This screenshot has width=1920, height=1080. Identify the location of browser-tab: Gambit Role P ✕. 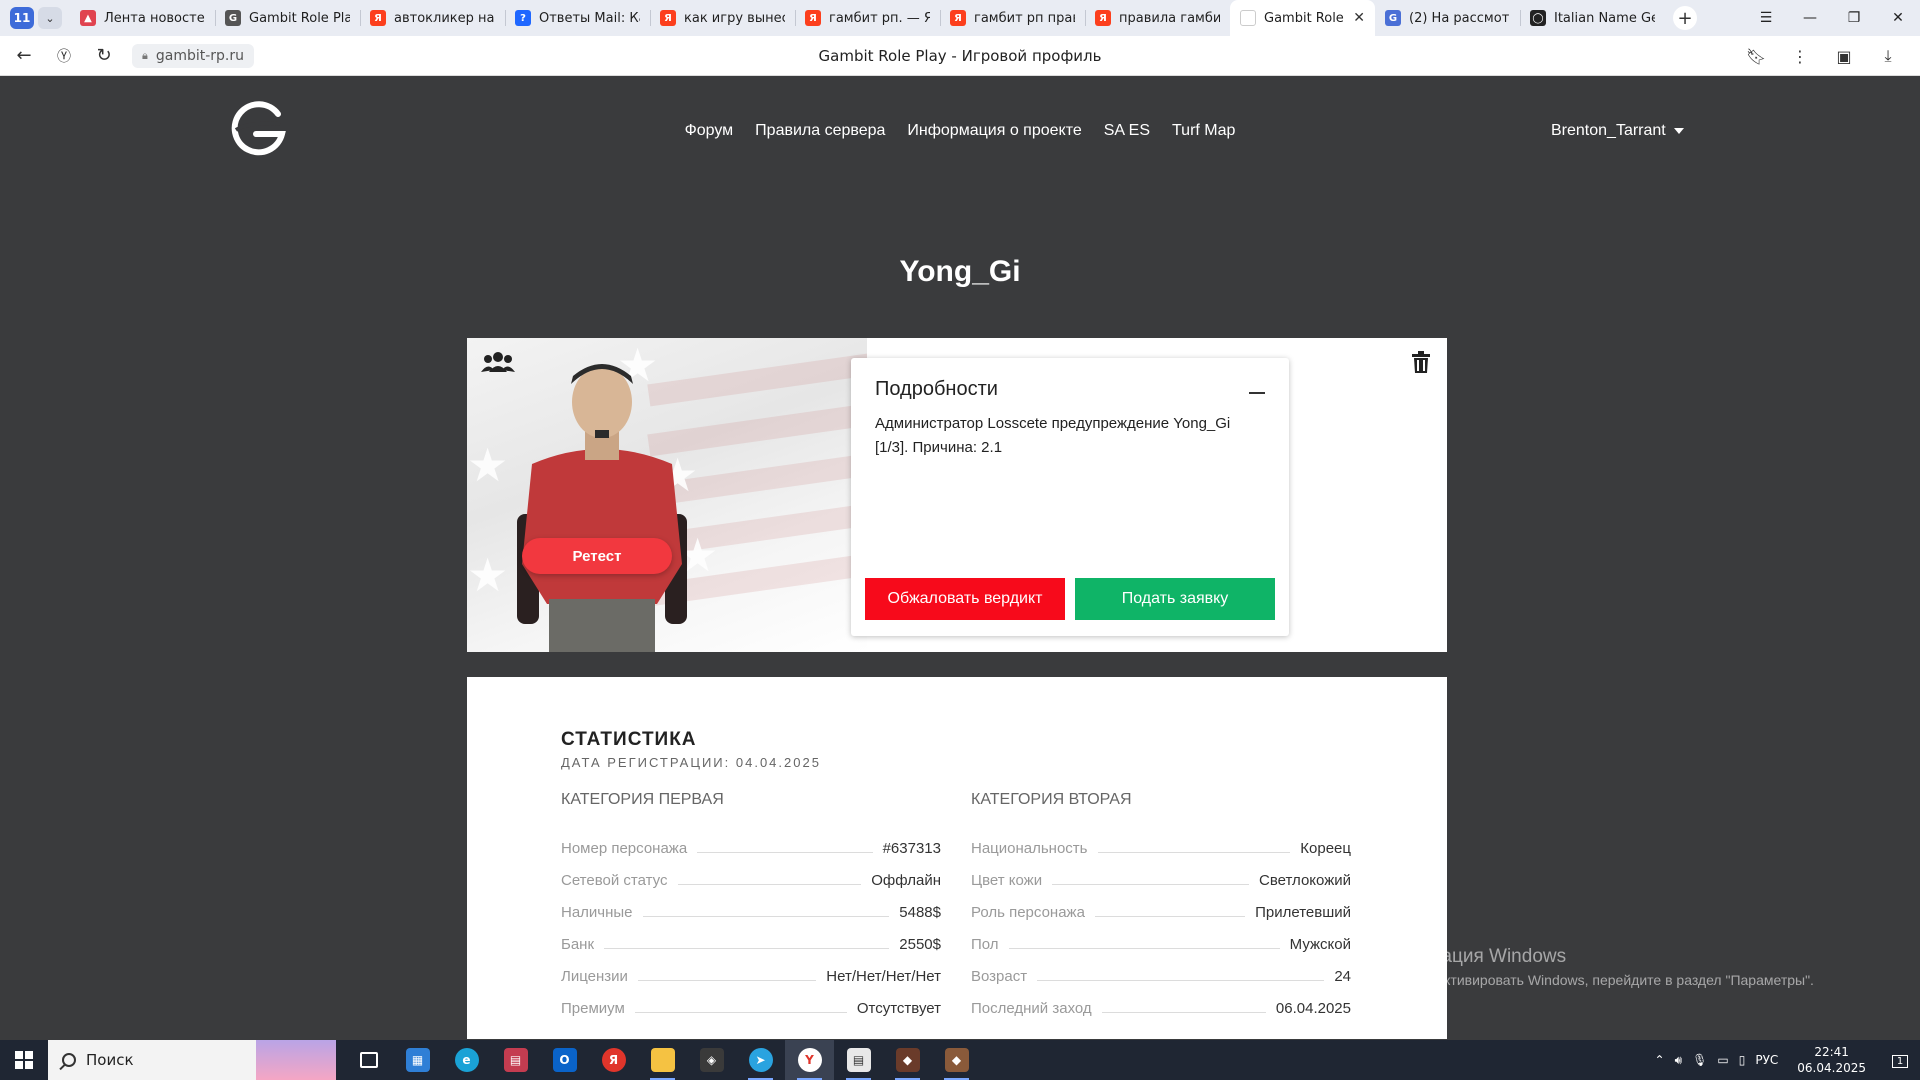
(1302, 18).